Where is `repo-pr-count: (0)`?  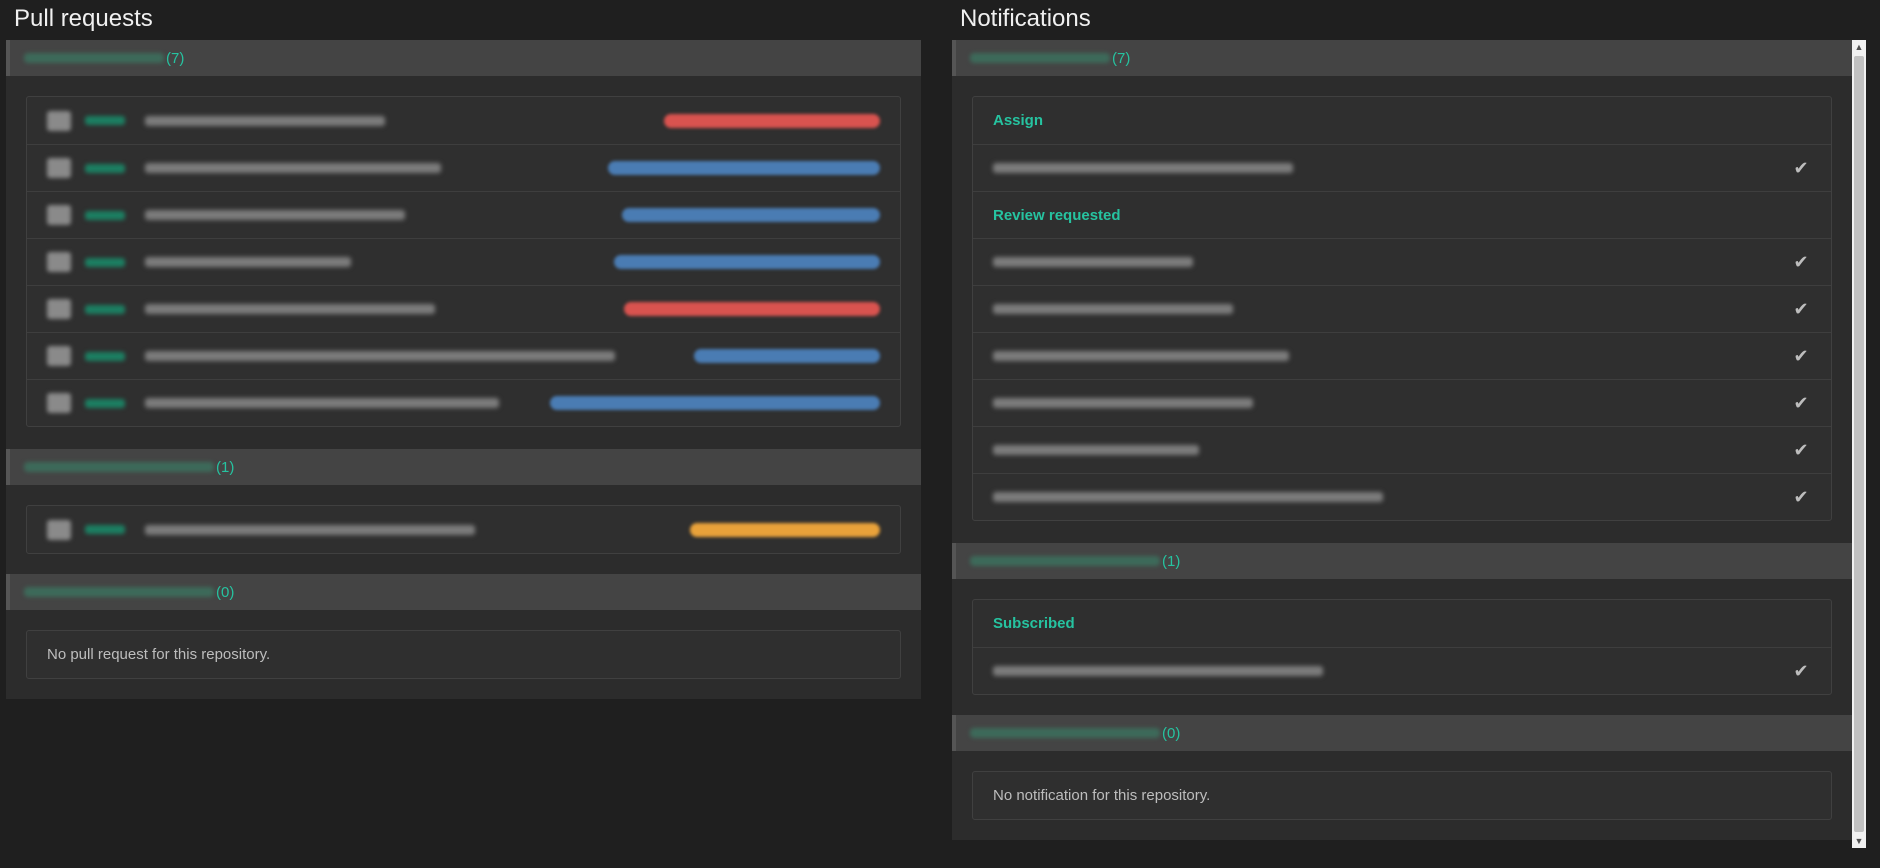
repo-pr-count: (0) is located at coordinates (225, 592).